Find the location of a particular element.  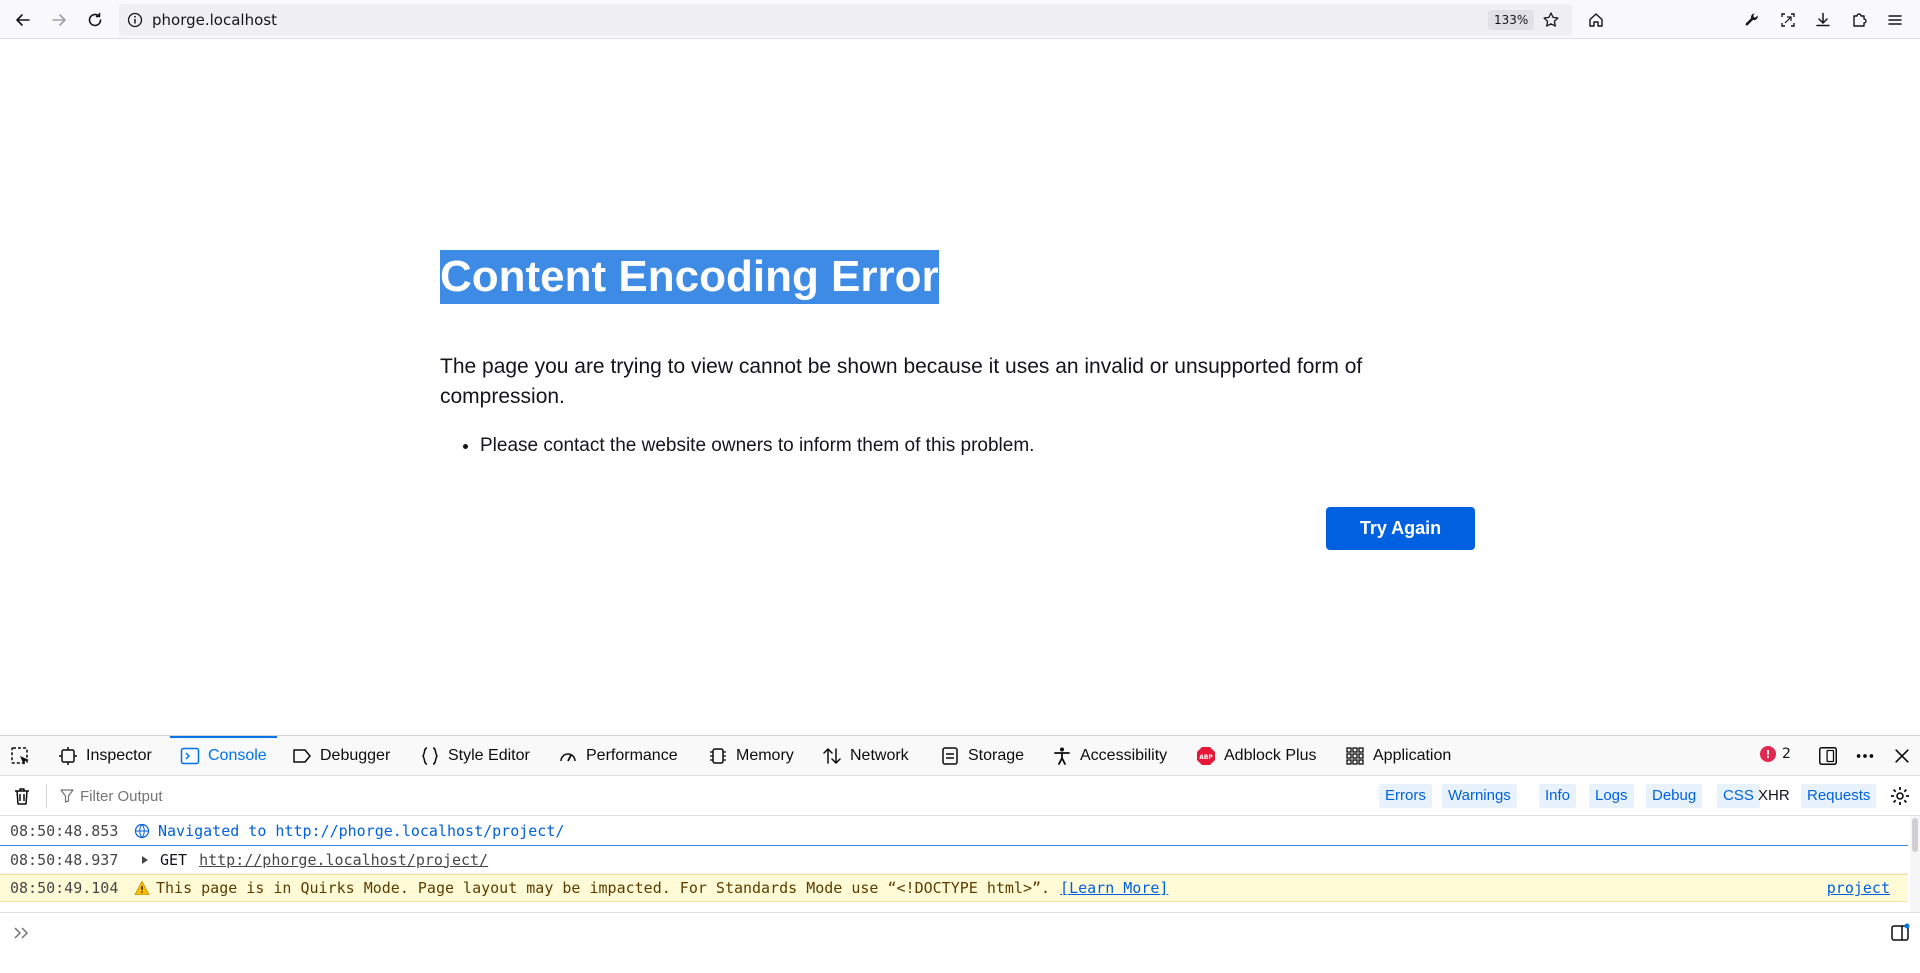

learn-more-link: [Learn More] is located at coordinates (1114, 888).